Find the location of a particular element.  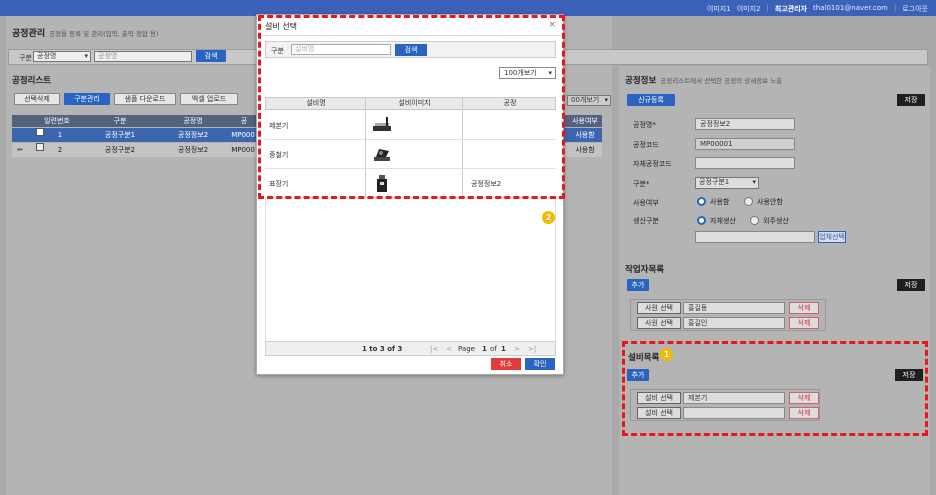

row-type: 공정구분2 is located at coordinates (120, 150).